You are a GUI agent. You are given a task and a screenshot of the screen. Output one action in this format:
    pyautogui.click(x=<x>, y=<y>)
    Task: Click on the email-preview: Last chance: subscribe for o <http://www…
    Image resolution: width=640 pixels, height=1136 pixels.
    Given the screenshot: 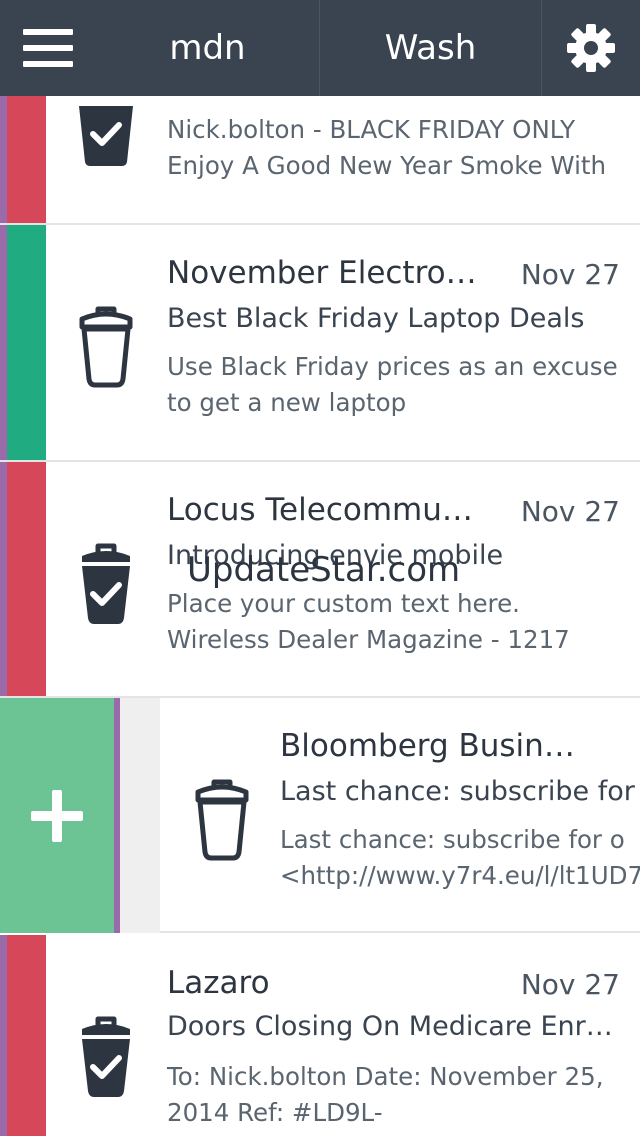 What is the action you would take?
    pyautogui.click(x=460, y=858)
    